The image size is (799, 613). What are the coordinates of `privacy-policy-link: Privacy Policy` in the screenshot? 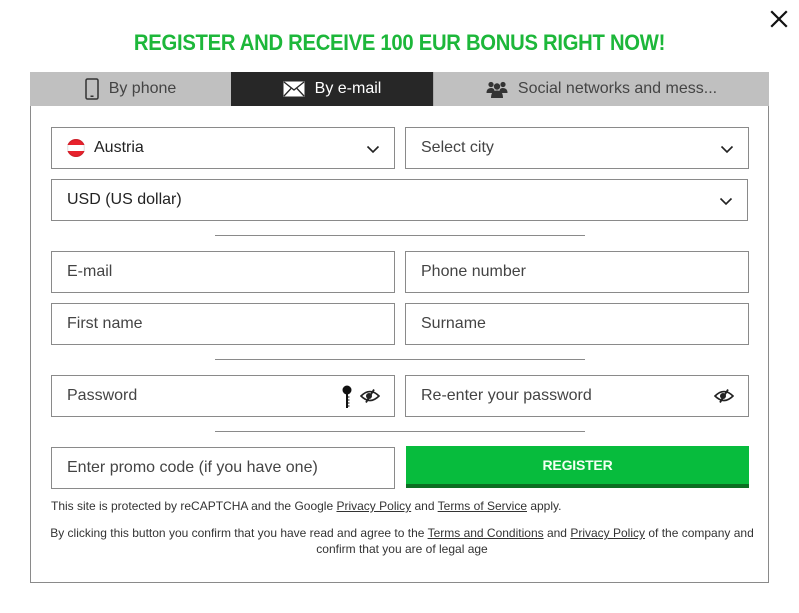 It's located at (607, 533).